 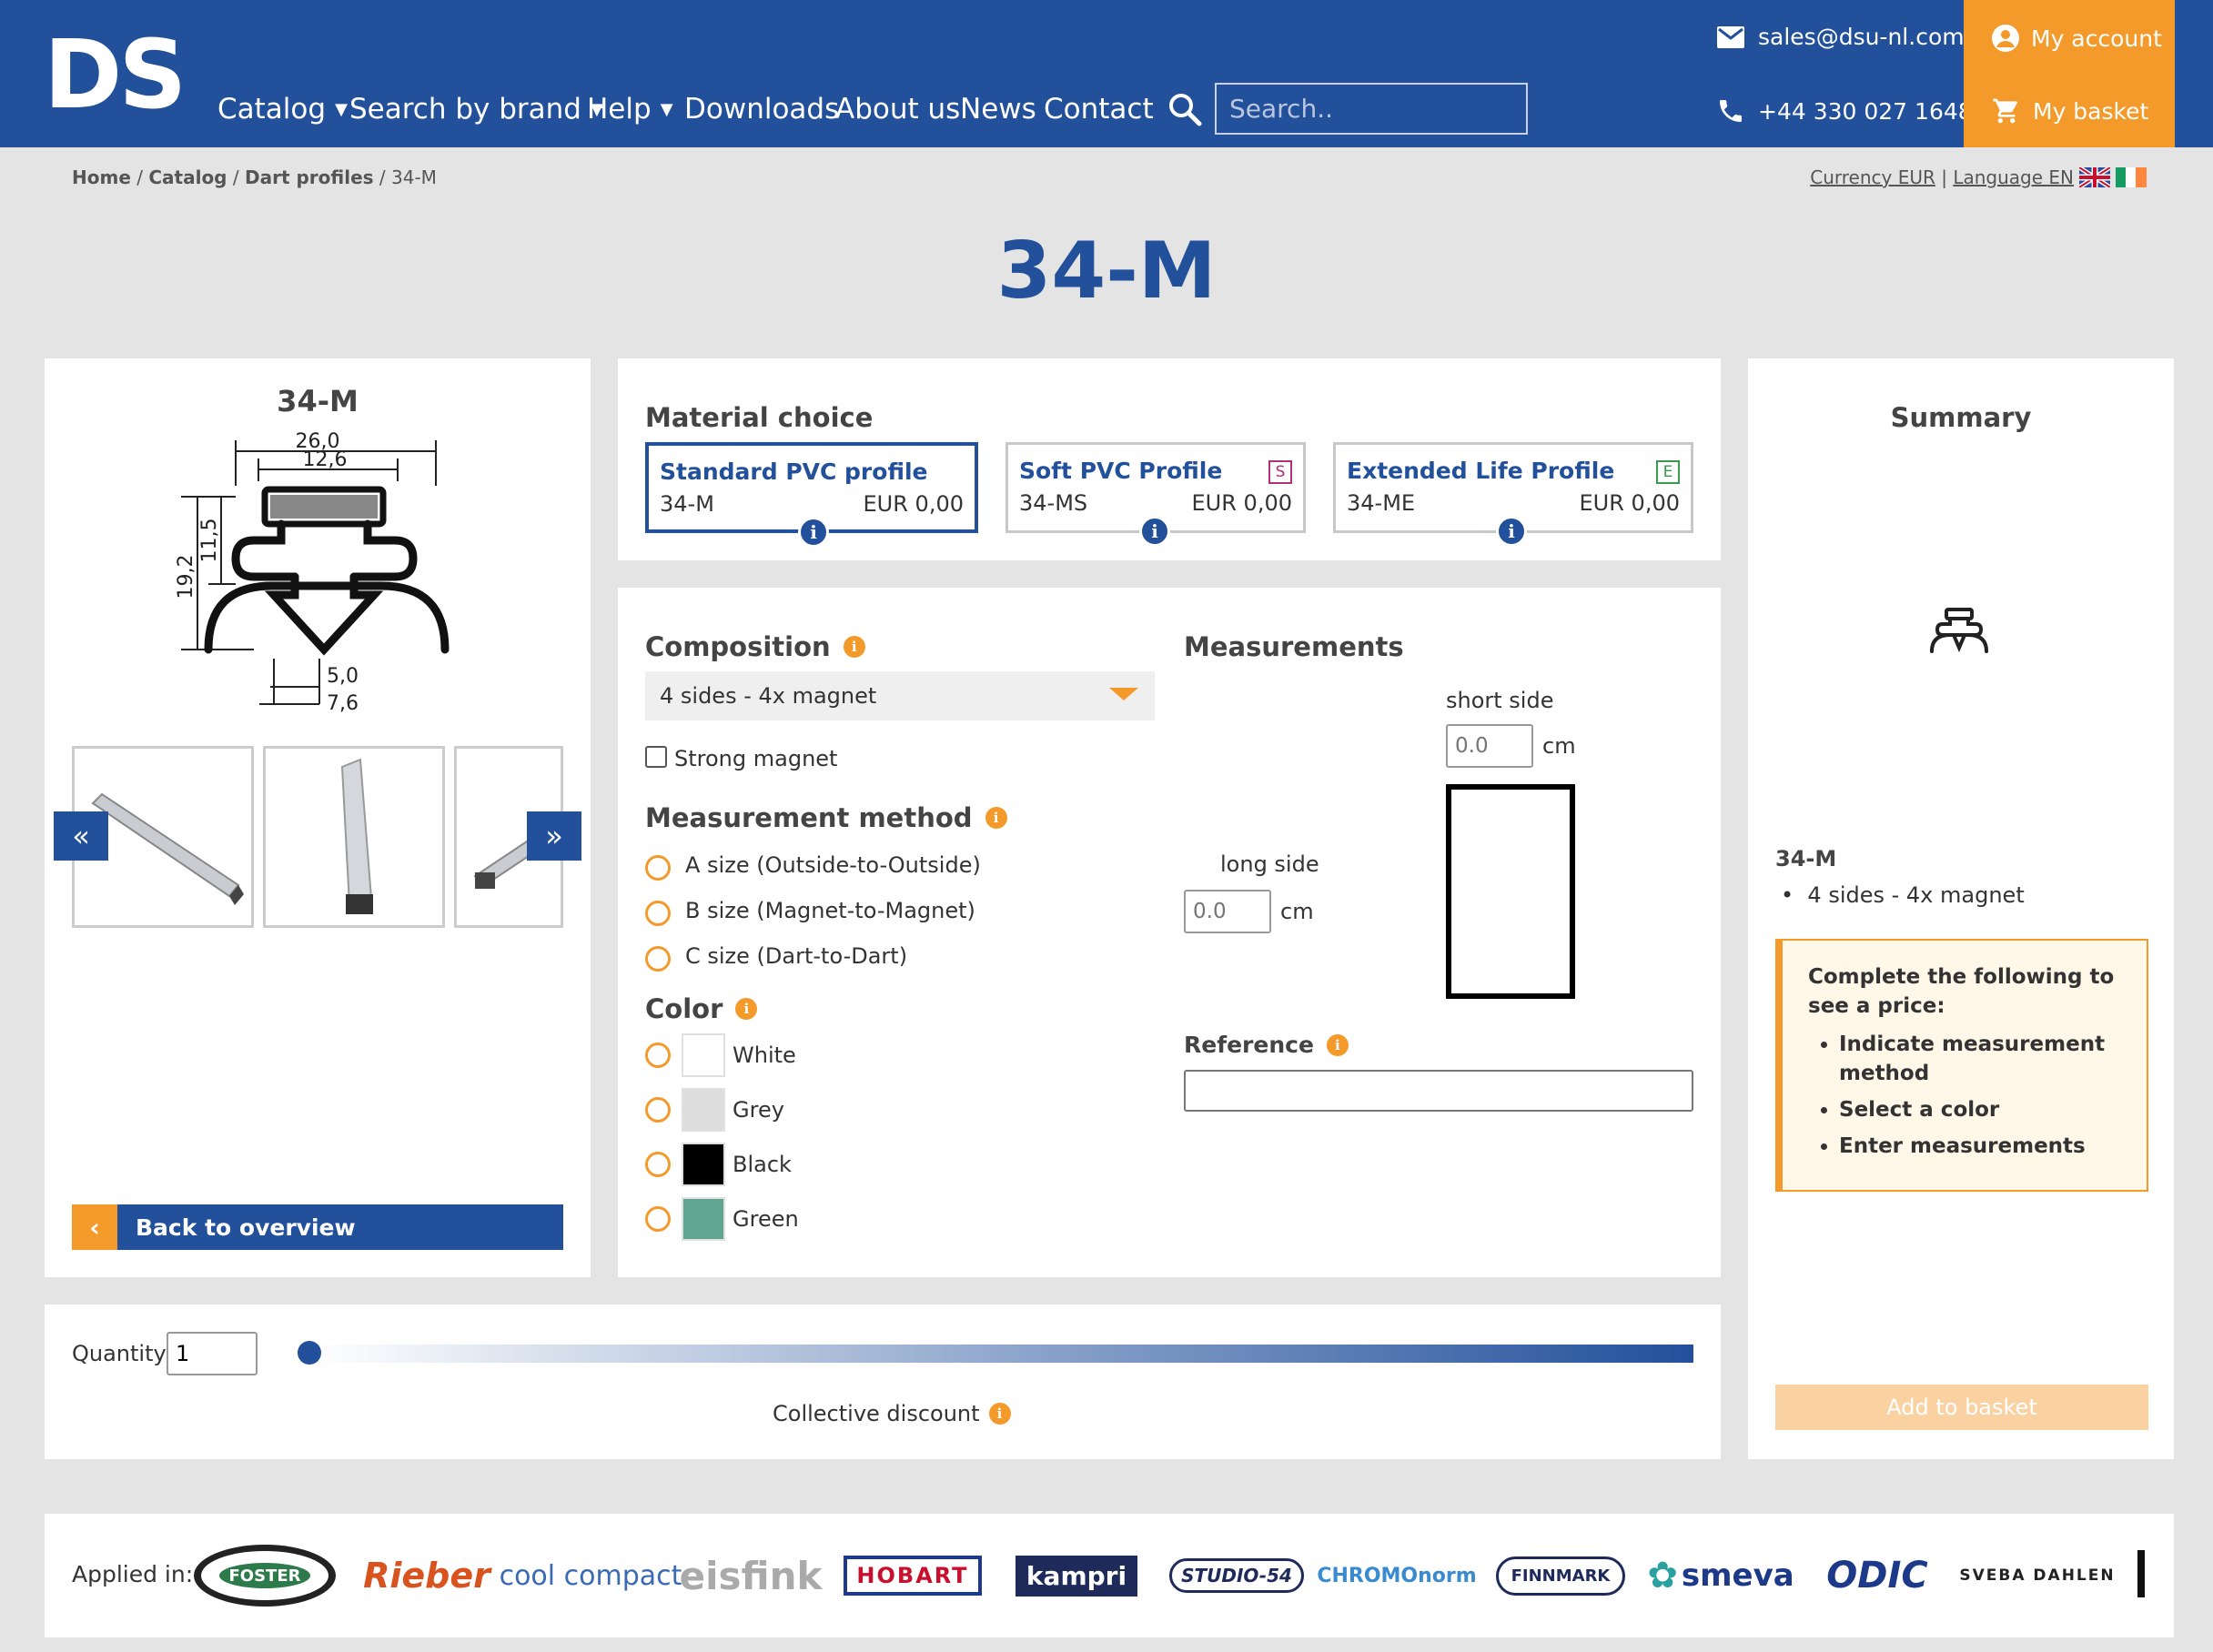 What do you see at coordinates (1961, 417) in the screenshot?
I see `summary-title: Summary` at bounding box center [1961, 417].